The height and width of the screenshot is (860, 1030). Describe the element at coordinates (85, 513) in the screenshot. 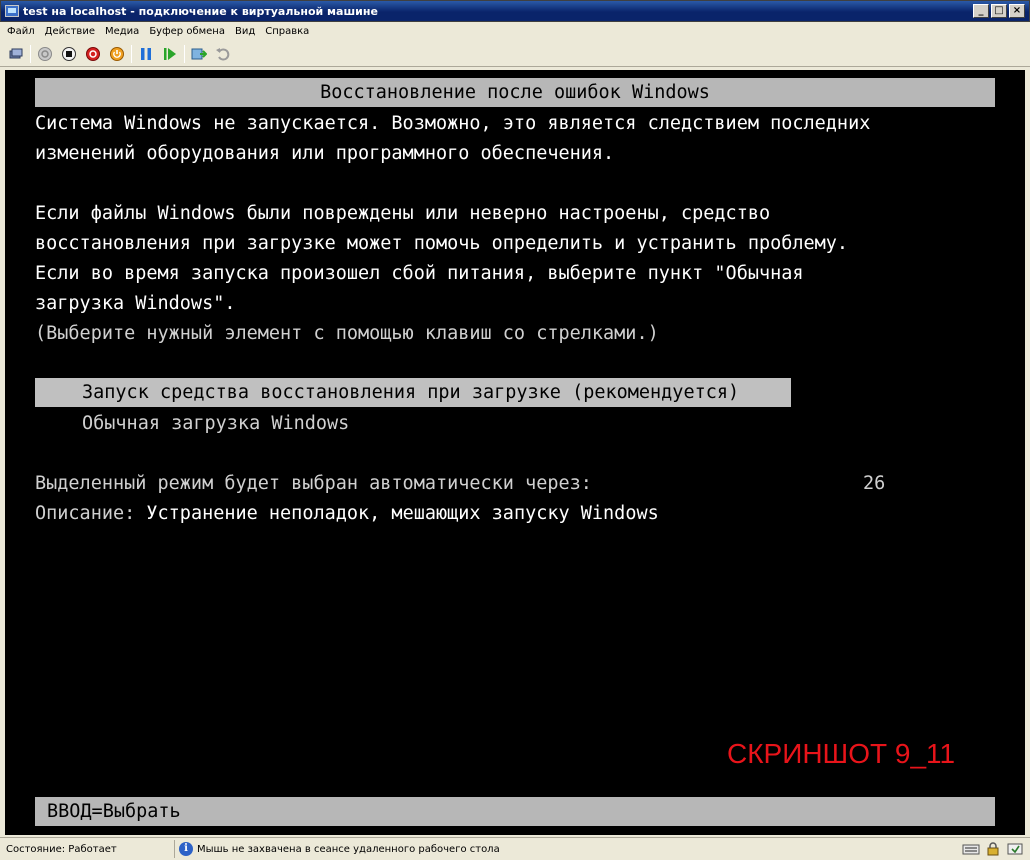

I see `description-label: Описание:` at that location.